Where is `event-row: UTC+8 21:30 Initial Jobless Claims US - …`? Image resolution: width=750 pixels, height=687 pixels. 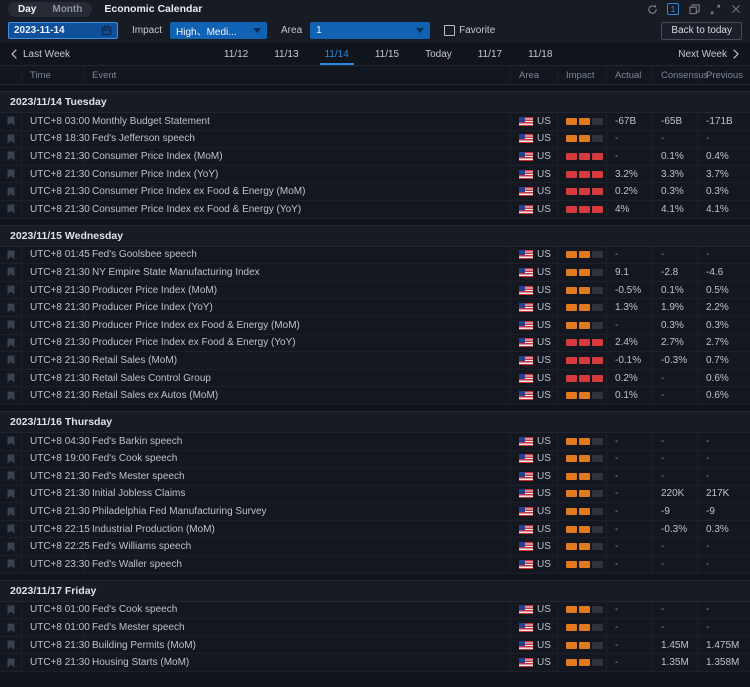 event-row: UTC+8 21:30 Initial Jobless Claims US - … is located at coordinates (375, 494).